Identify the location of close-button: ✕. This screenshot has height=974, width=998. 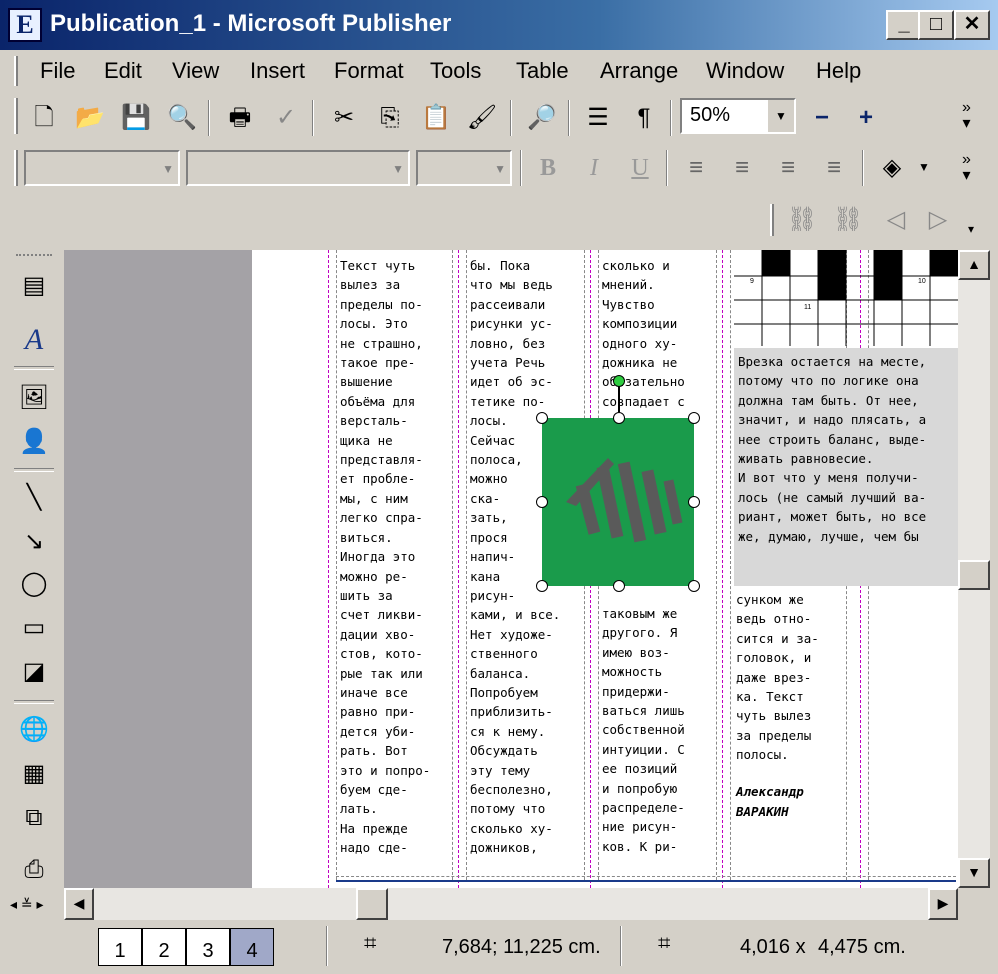
(972, 25).